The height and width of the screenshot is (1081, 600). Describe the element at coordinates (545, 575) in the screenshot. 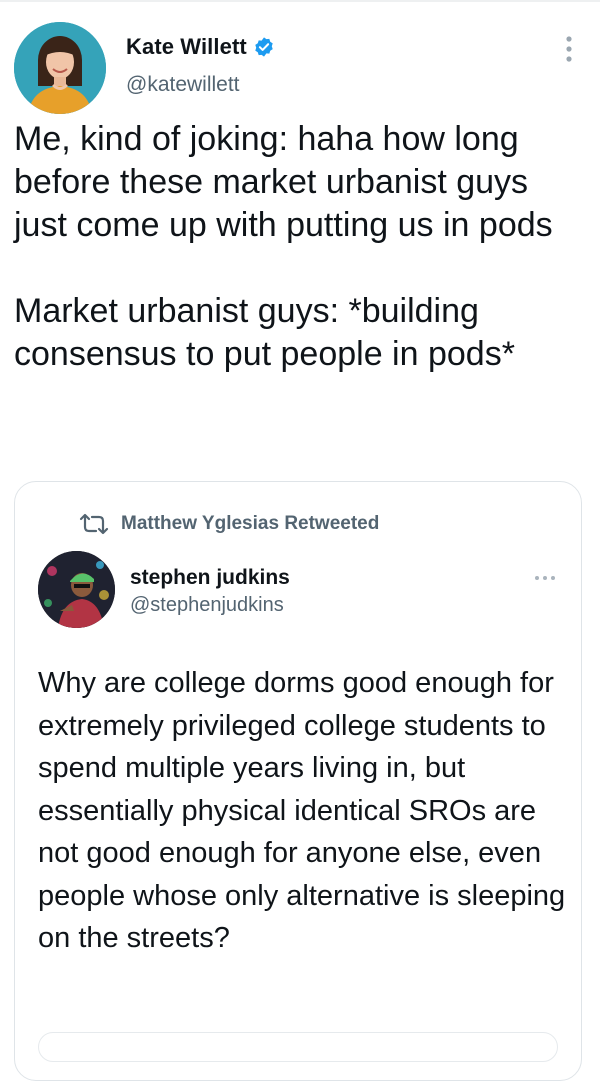

I see `more-horizontal-icon` at that location.